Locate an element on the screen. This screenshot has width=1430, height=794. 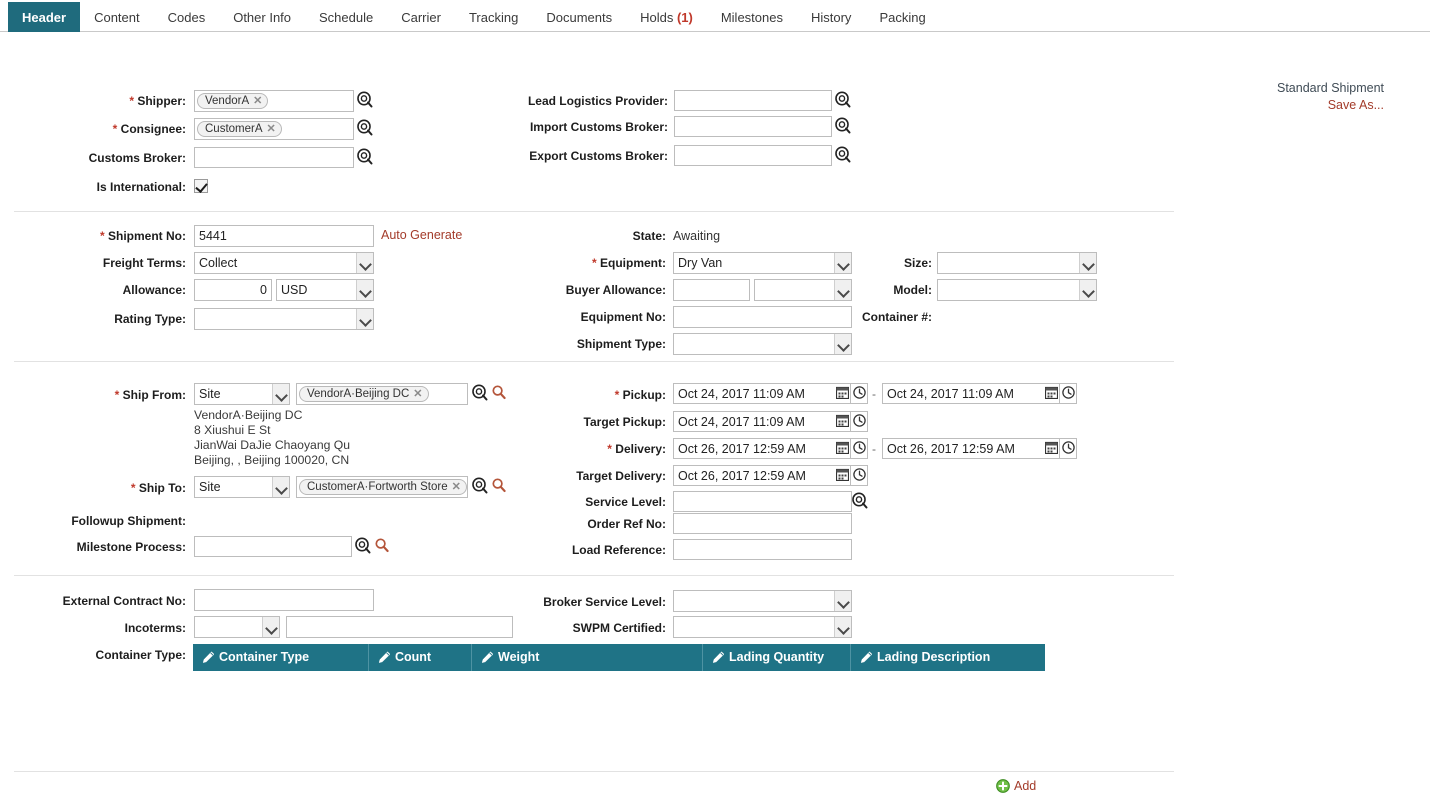
tab-packing: Packing is located at coordinates (902, 17).